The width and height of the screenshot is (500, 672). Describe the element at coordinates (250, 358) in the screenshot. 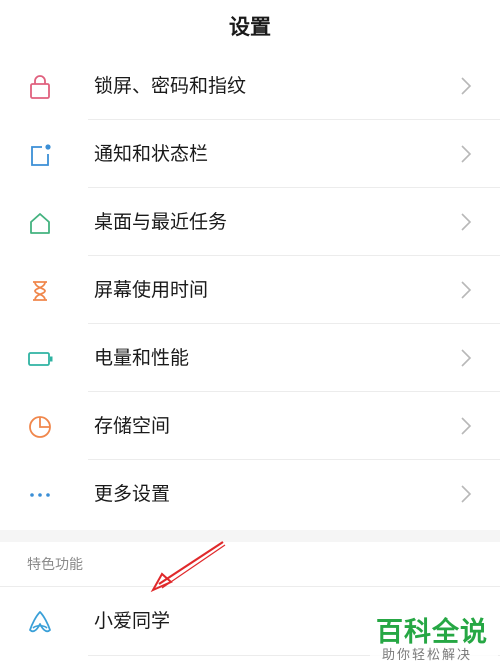

I see `settings-item-battery: 电量和性能` at that location.